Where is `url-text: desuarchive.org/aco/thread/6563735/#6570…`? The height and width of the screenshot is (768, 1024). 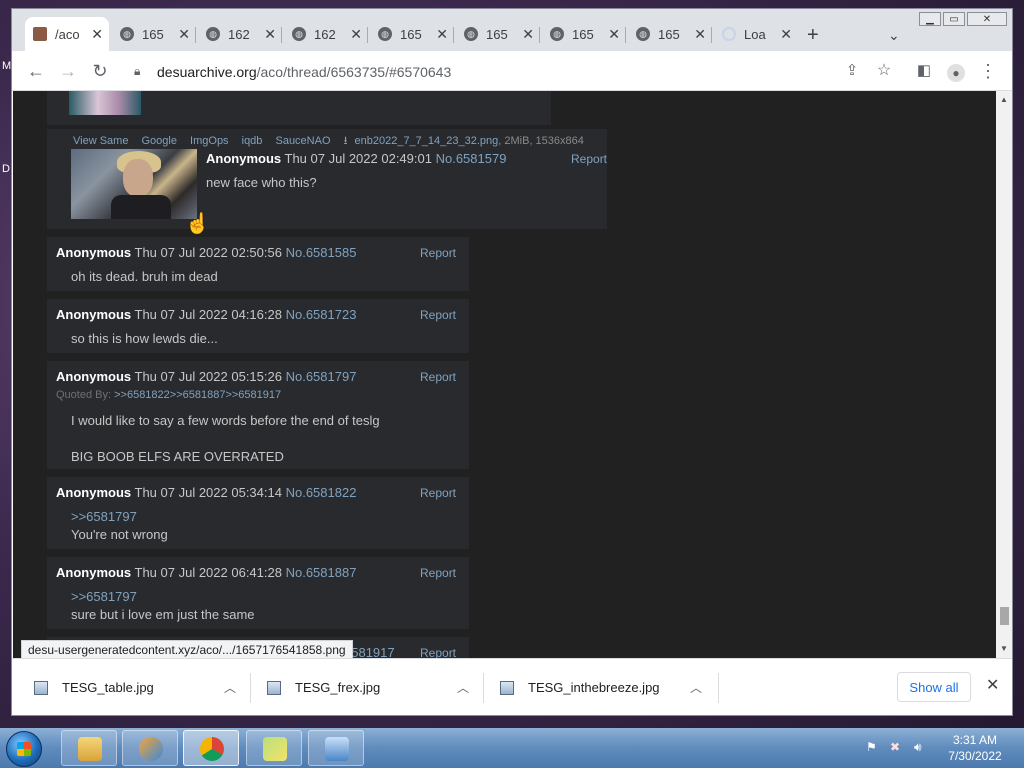 url-text: desuarchive.org/aco/thread/6563735/#6570… is located at coordinates (304, 72).